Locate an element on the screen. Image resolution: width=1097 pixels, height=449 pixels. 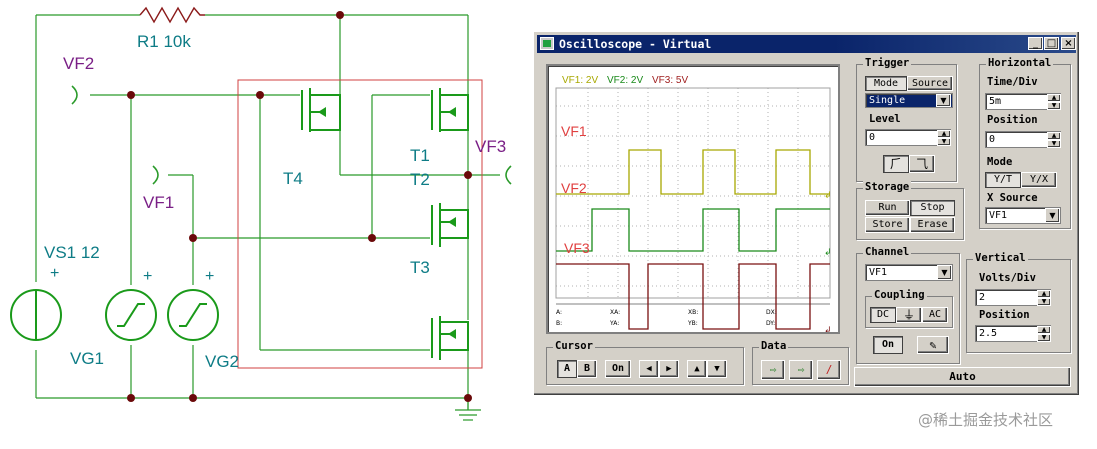
scope-display: ↲ ↲ ↲ is located at coordinates (693, 211).